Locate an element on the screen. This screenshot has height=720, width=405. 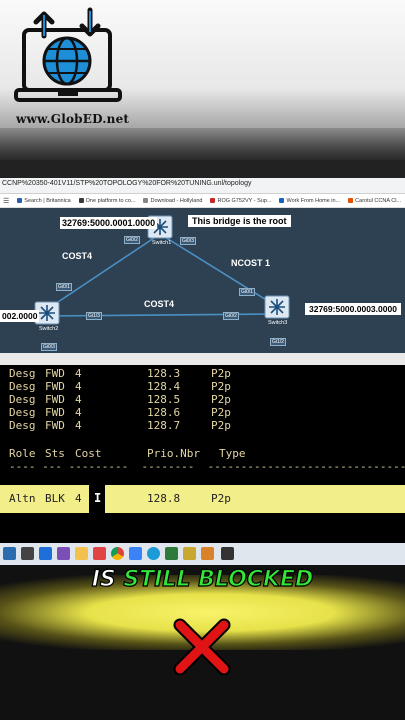
ccna-icon is located at coordinates (351, 200).